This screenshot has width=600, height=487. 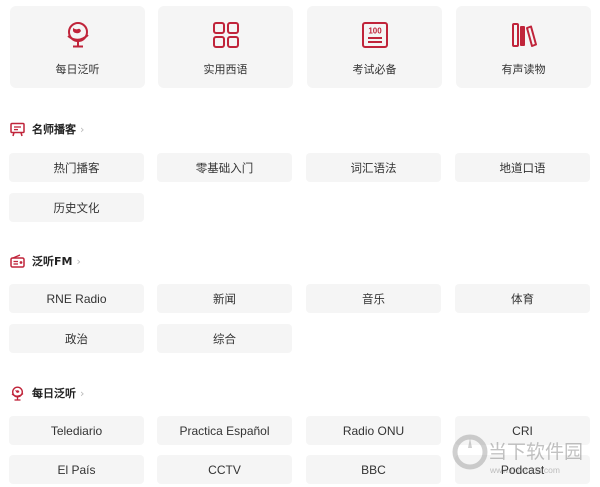 What do you see at coordinates (52, 261) in the screenshot?
I see `section-title: 泛听FM` at bounding box center [52, 261].